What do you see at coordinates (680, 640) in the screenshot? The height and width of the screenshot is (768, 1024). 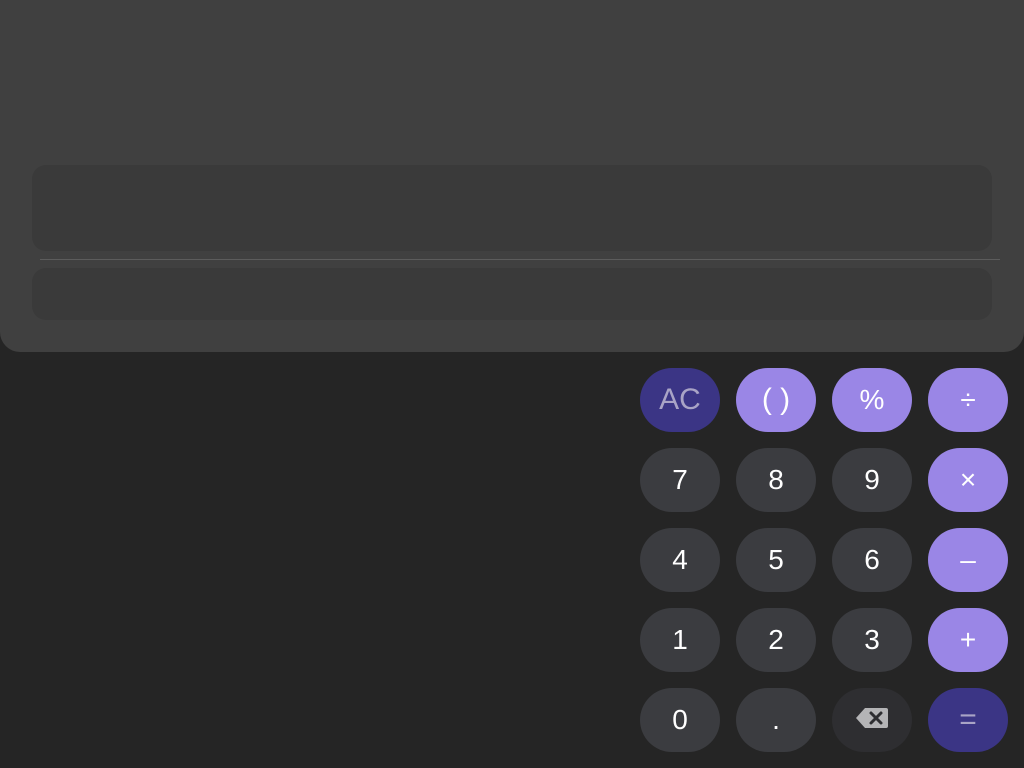 I see `digit-1-button: 1` at bounding box center [680, 640].